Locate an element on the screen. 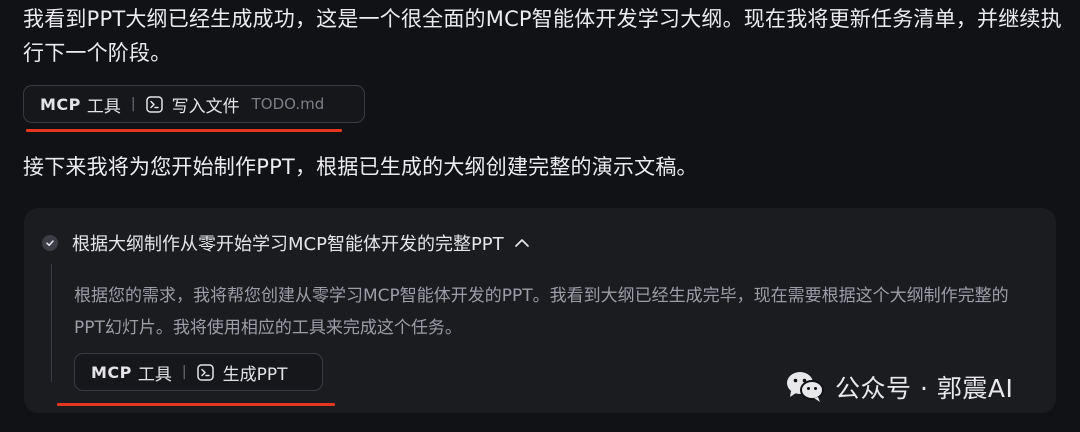 The height and width of the screenshot is (432, 1080). tool-action-label: 生成PPT is located at coordinates (255, 374).